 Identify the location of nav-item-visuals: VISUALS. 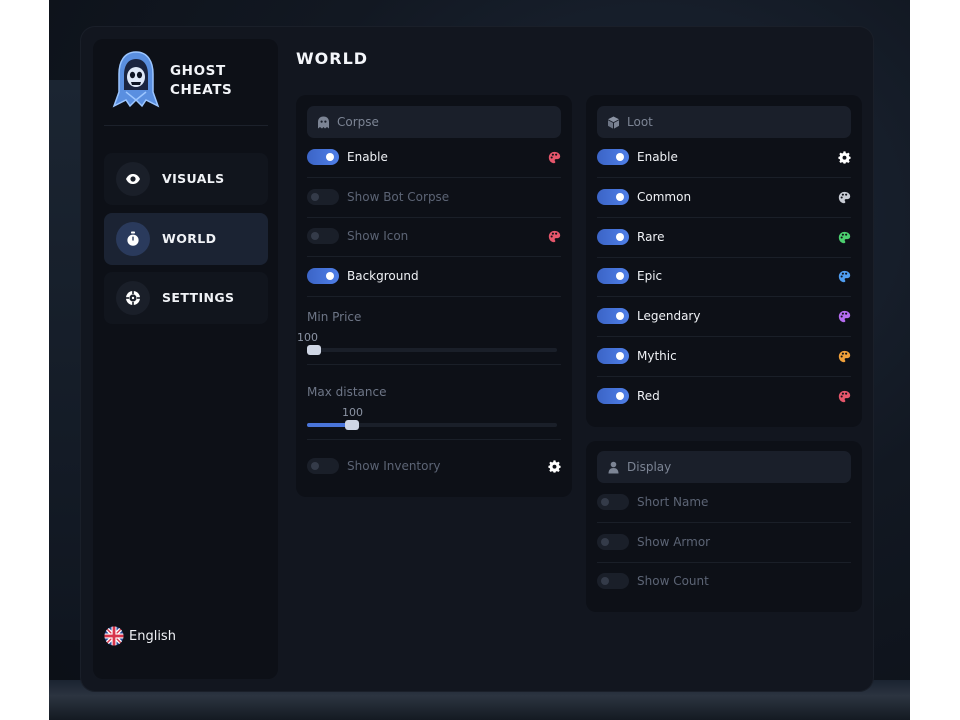
(186, 179).